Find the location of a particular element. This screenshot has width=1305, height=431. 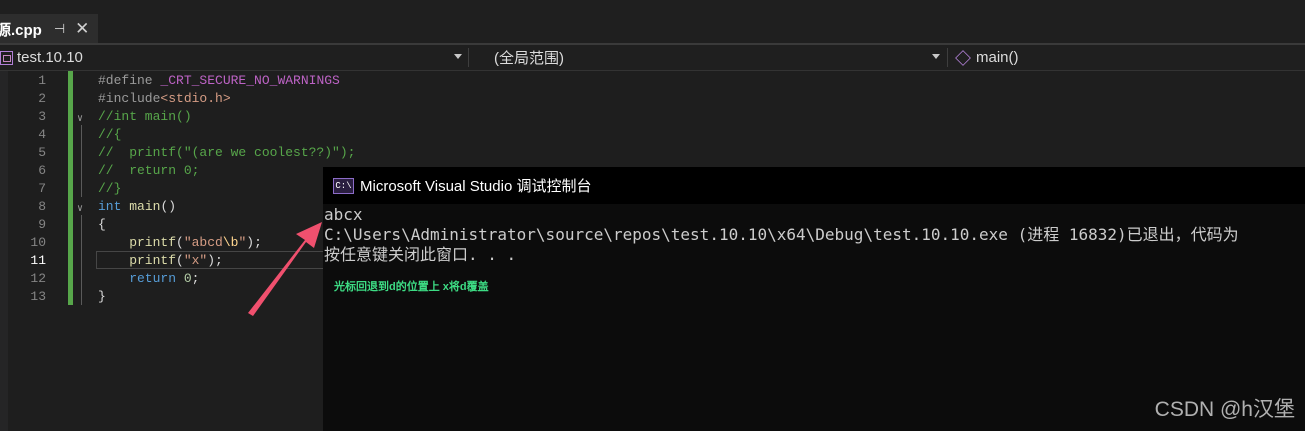

code-line: 13} is located at coordinates (161, 297).